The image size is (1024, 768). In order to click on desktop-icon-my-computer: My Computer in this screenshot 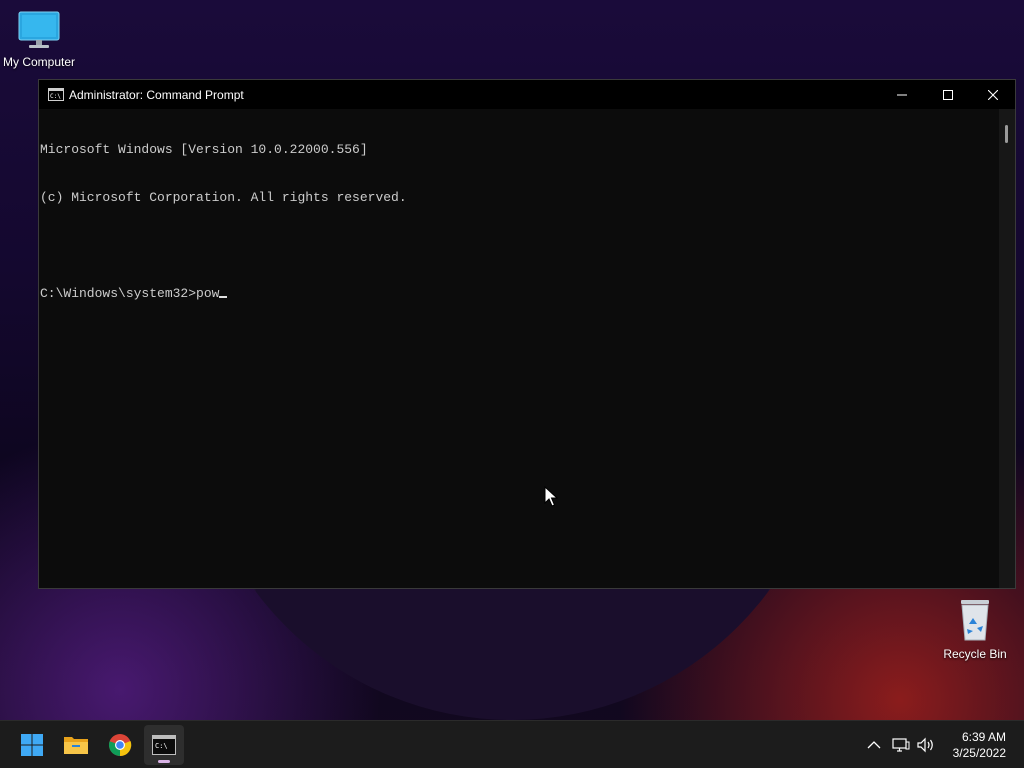, I will do `click(40, 39)`.